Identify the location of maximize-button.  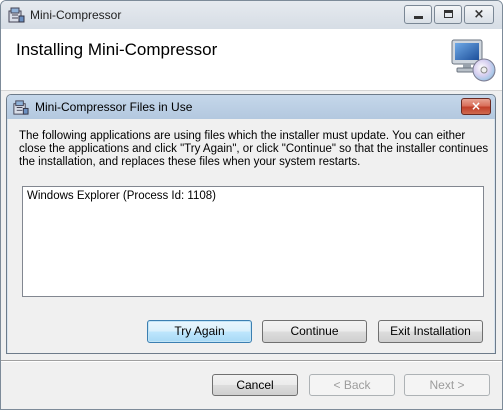
(448, 14).